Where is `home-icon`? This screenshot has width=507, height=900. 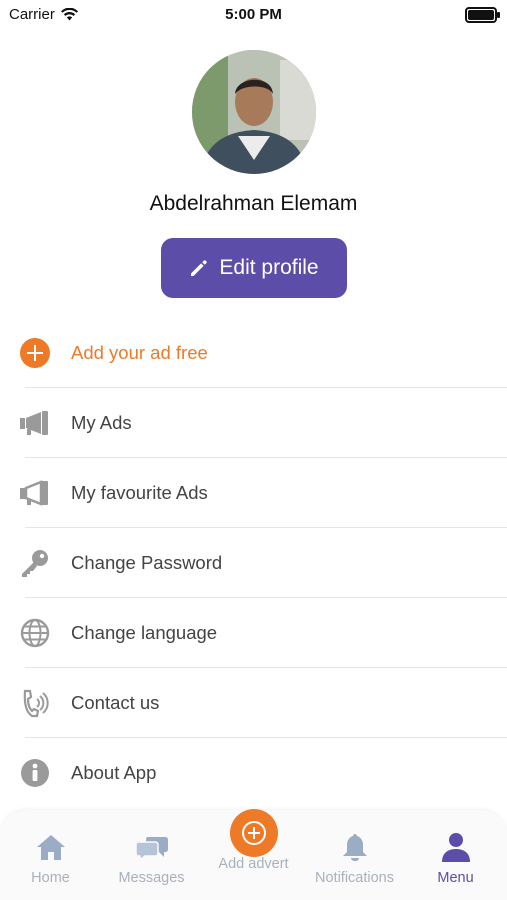 home-icon is located at coordinates (51, 847).